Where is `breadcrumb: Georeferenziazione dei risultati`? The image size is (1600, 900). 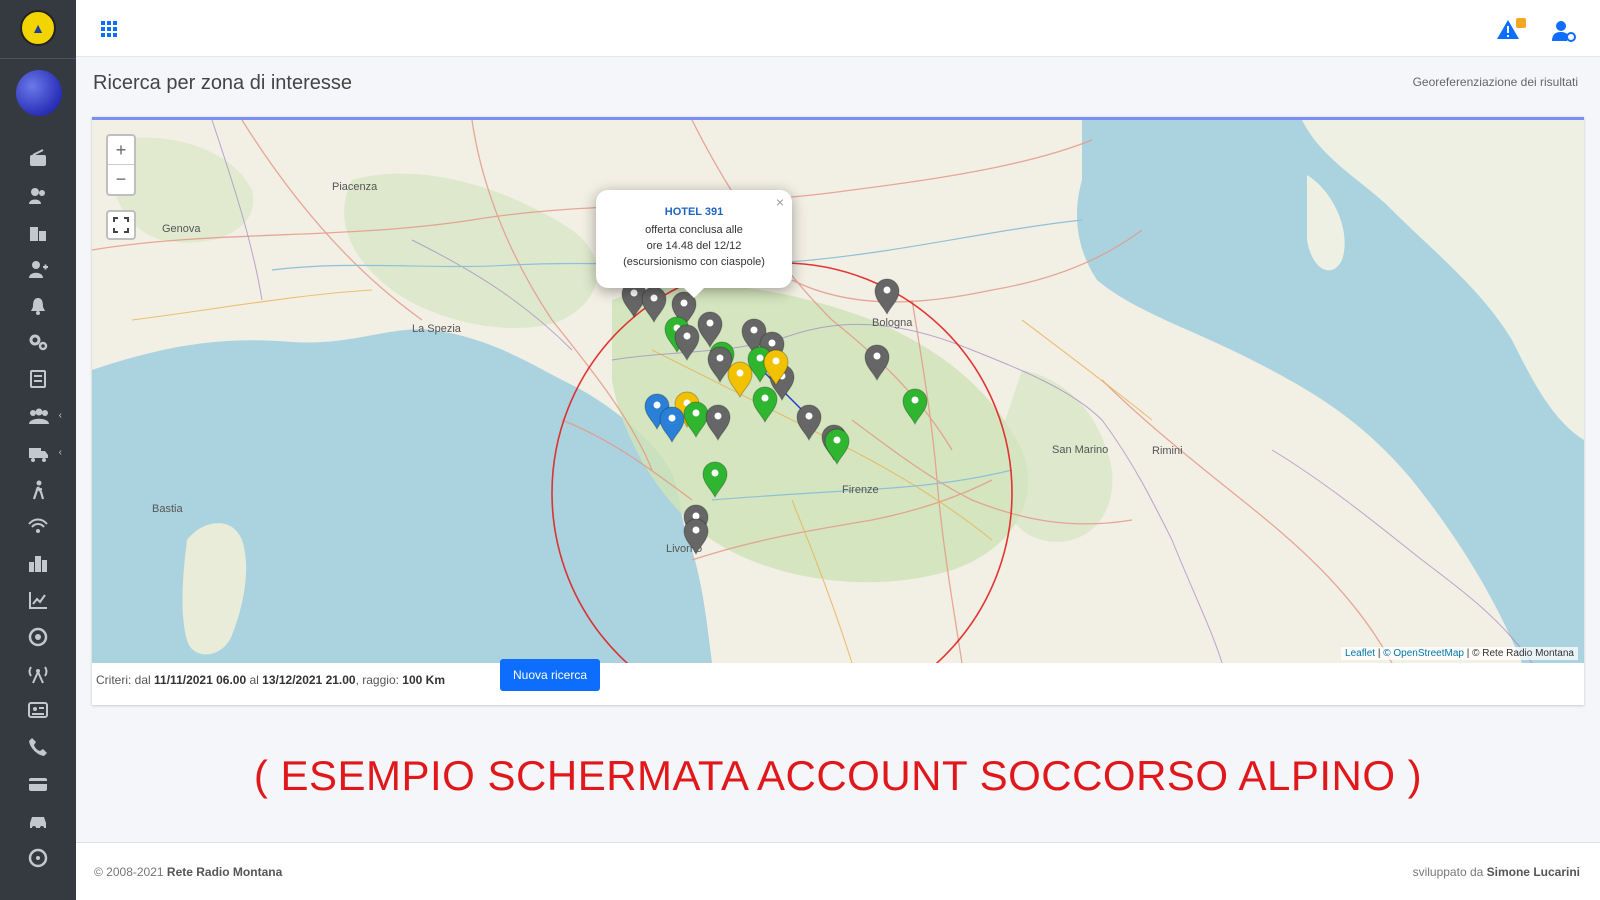 breadcrumb: Georeferenziazione dei risultati is located at coordinates (1495, 82).